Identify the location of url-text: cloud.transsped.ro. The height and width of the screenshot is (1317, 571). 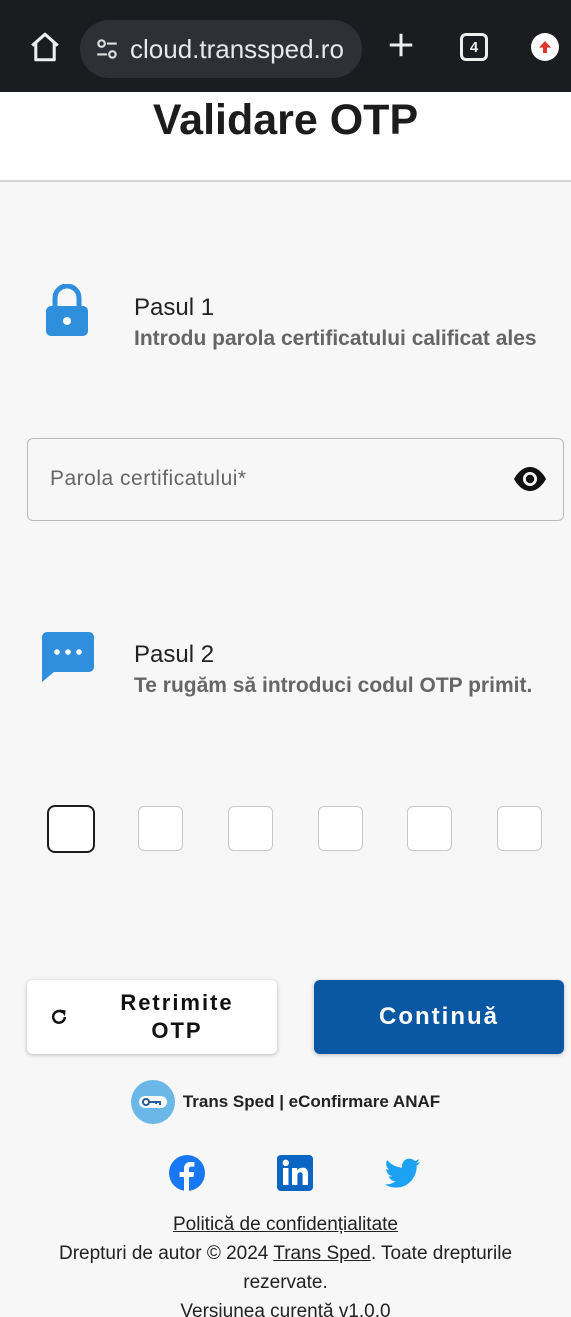
(237, 48).